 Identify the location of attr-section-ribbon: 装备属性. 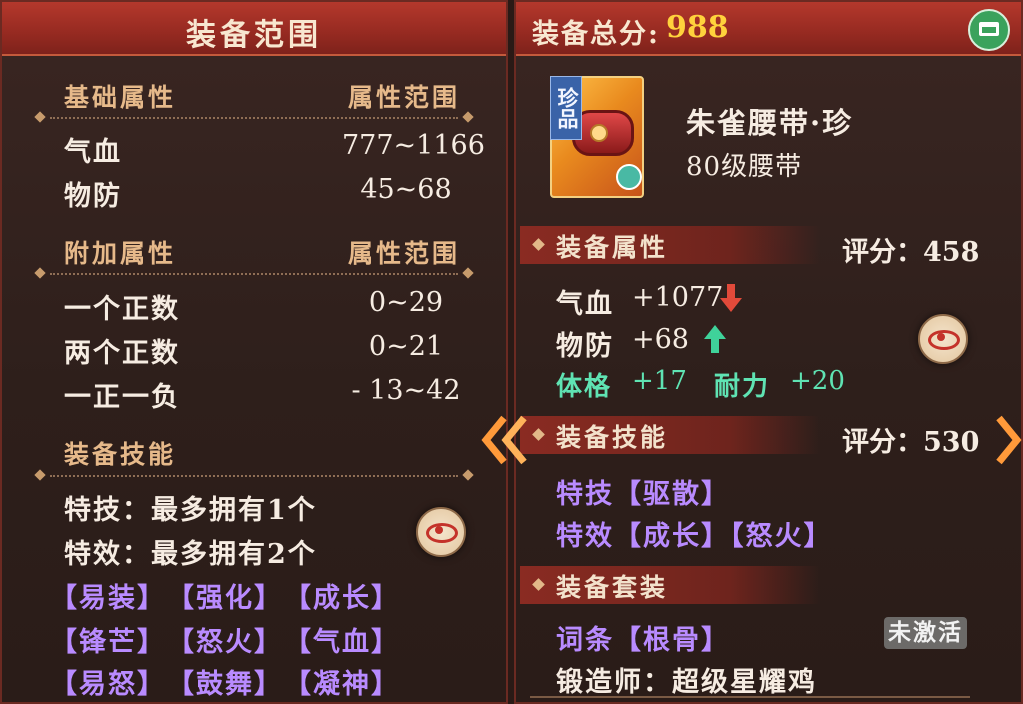
(670, 245).